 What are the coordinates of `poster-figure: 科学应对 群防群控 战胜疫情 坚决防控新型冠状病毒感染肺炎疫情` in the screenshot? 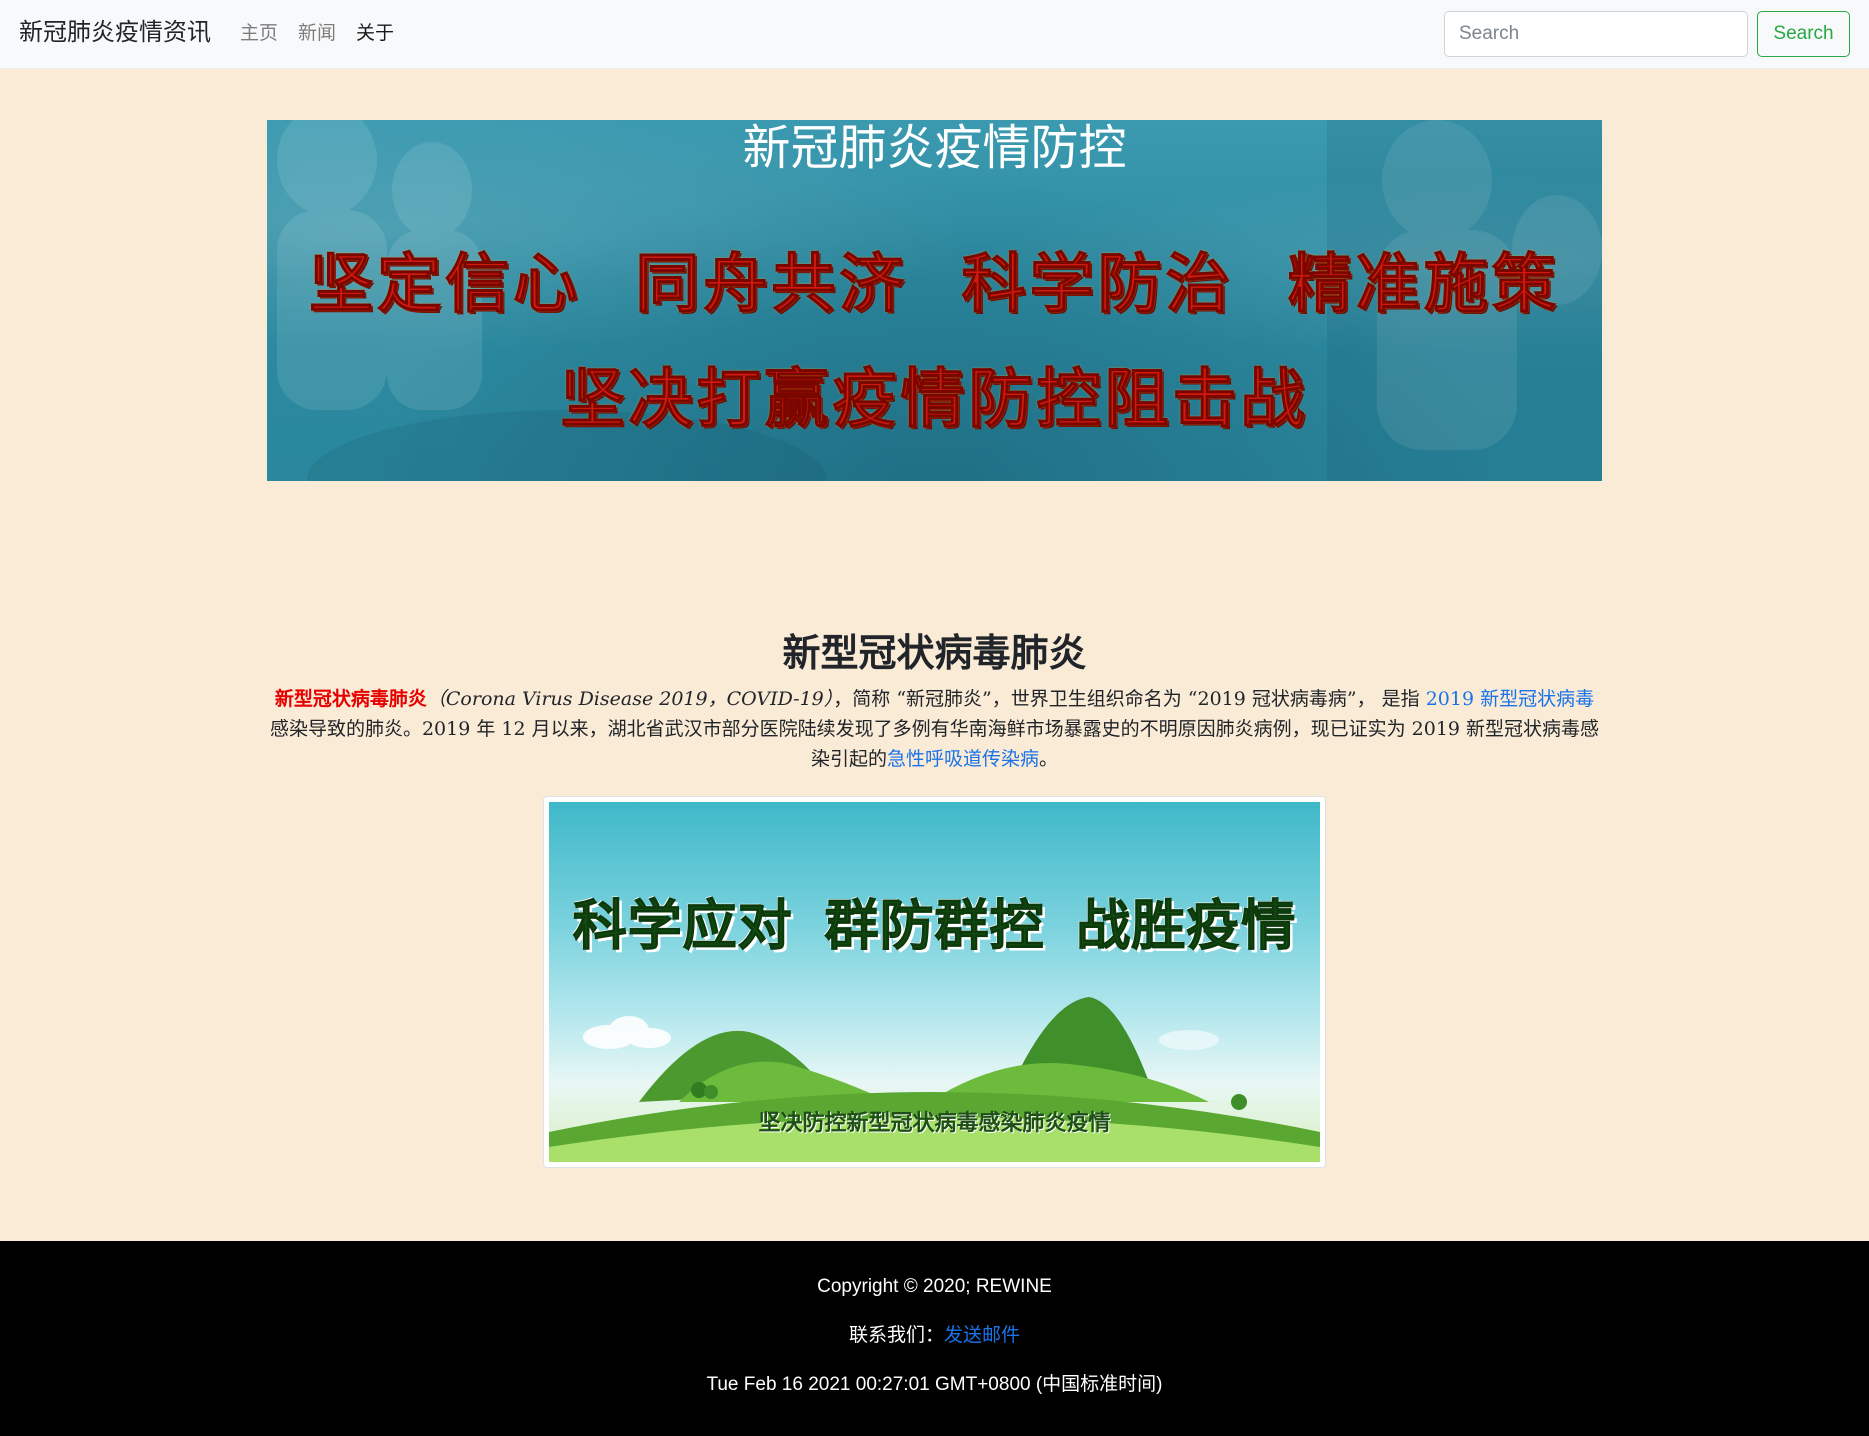 It's located at (934, 982).